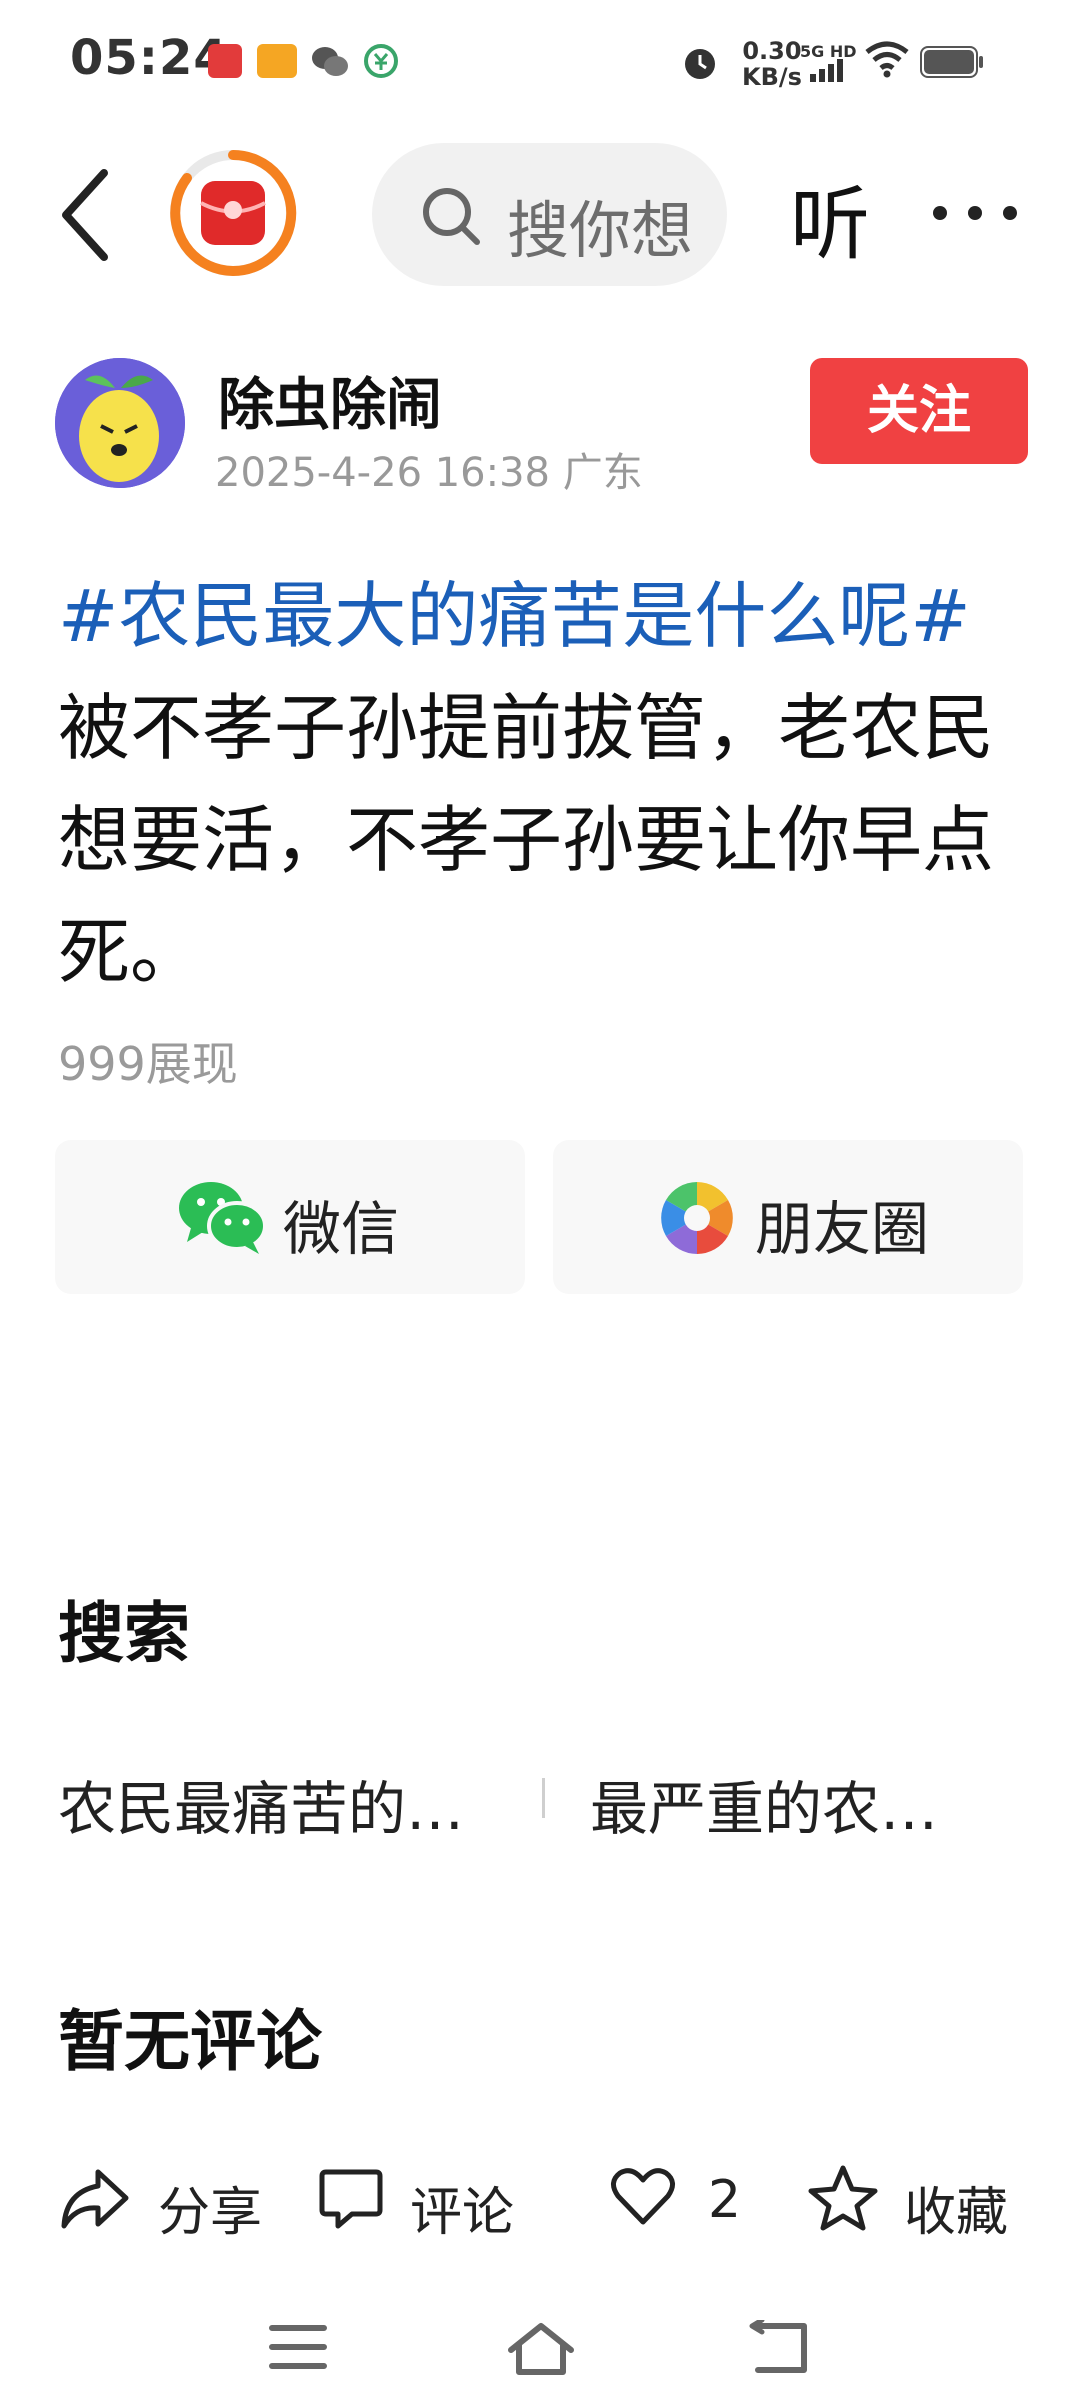 This screenshot has width=1080, height=2408. Describe the element at coordinates (951, 62) in the screenshot. I see `battery-icon` at that location.